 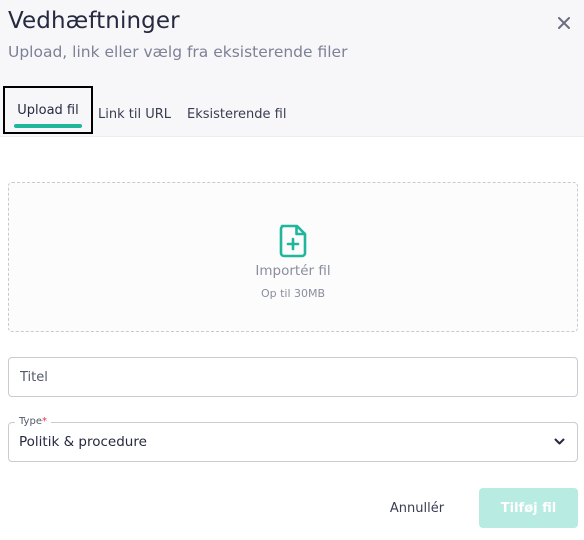 I want to click on tab-upload-file: Upload fil, so click(x=48, y=110).